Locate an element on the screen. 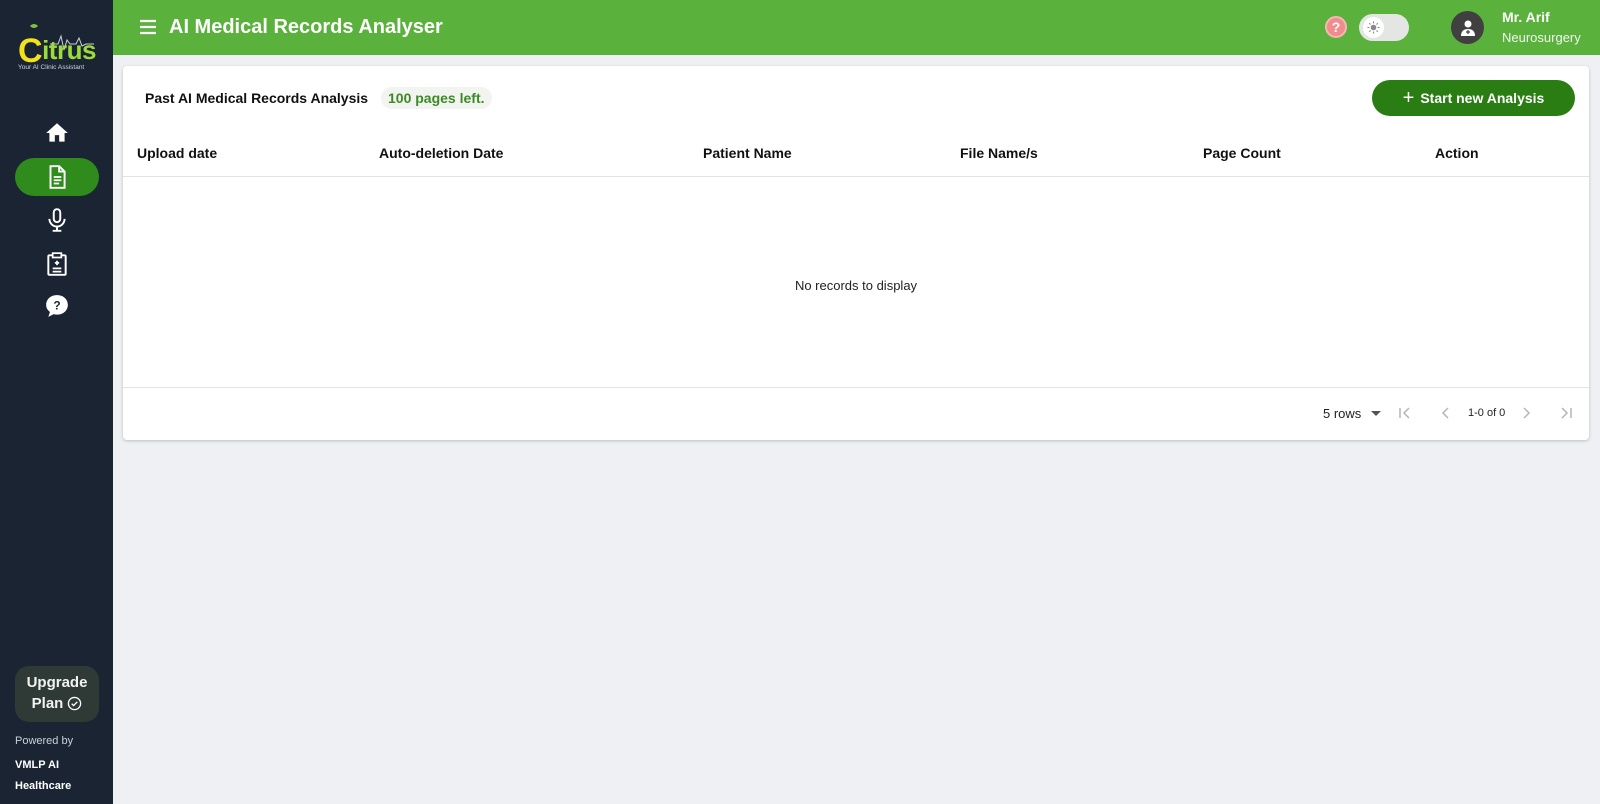  theme-toggle is located at coordinates (1384, 27).